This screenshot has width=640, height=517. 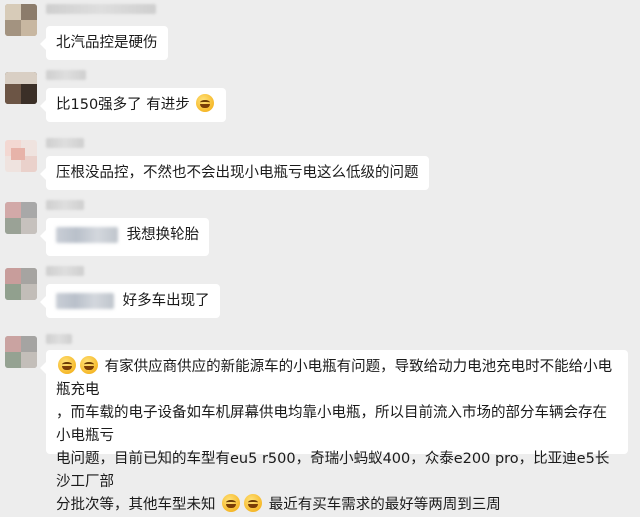 What do you see at coordinates (166, 301) in the screenshot?
I see `message-text: 好多车出现了` at bounding box center [166, 301].